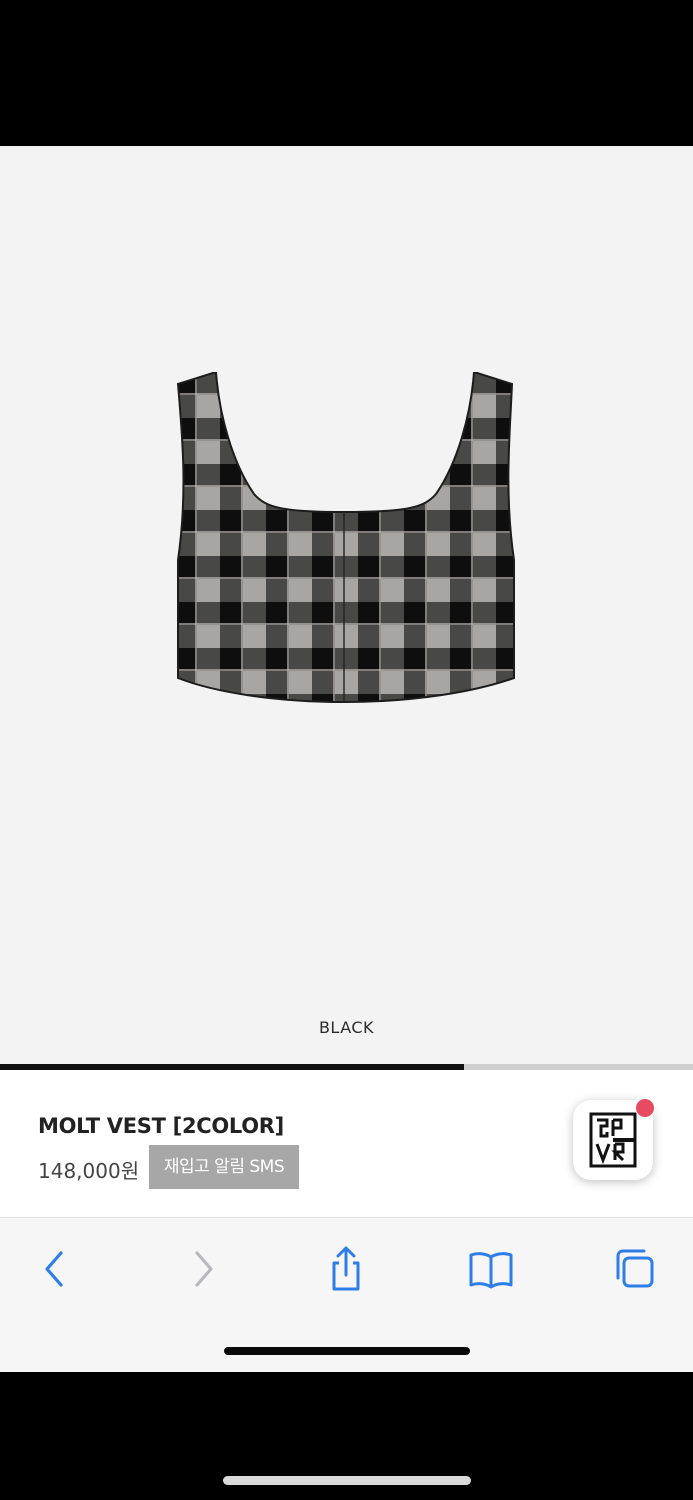  Describe the element at coordinates (224, 1167) in the screenshot. I see `restock-sms-button: 재입고 알림 SMS` at that location.